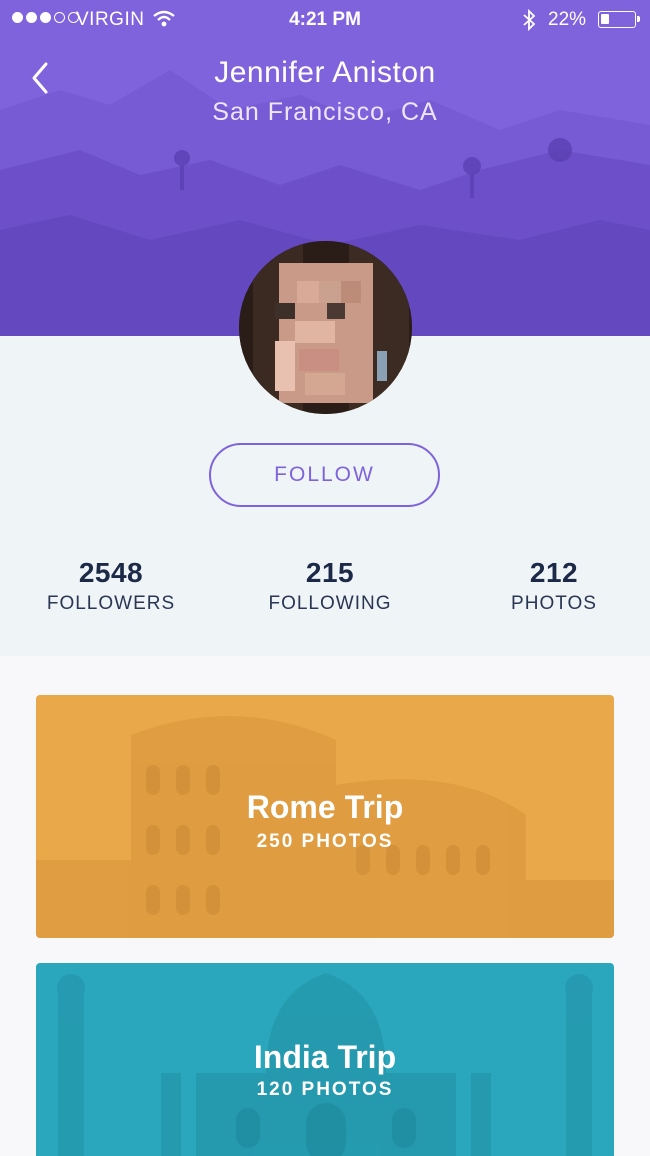 This screenshot has width=650, height=1156. I want to click on follow-button: FOLLOW, so click(324, 475).